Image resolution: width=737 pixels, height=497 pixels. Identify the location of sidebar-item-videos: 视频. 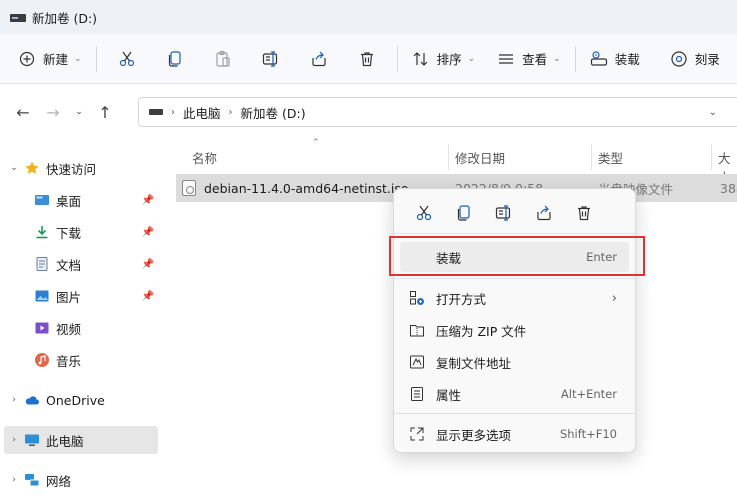
(81, 328).